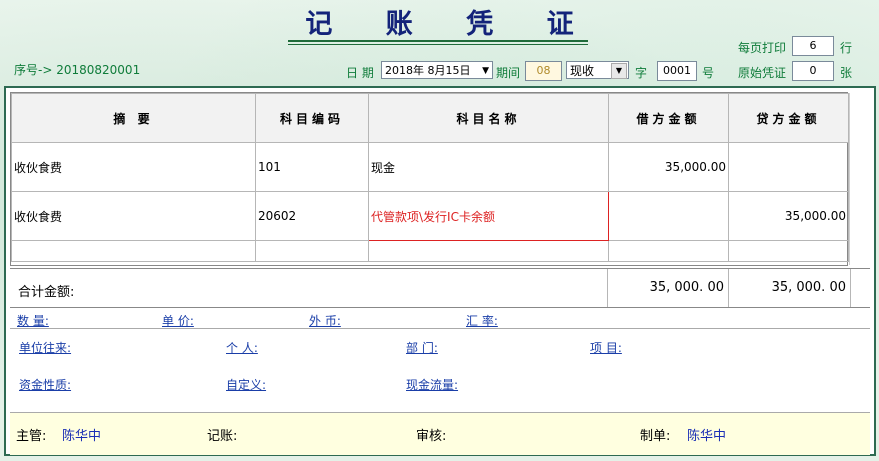  What do you see at coordinates (788, 118) in the screenshot?
I see `header-credit: 贷方金额` at bounding box center [788, 118].